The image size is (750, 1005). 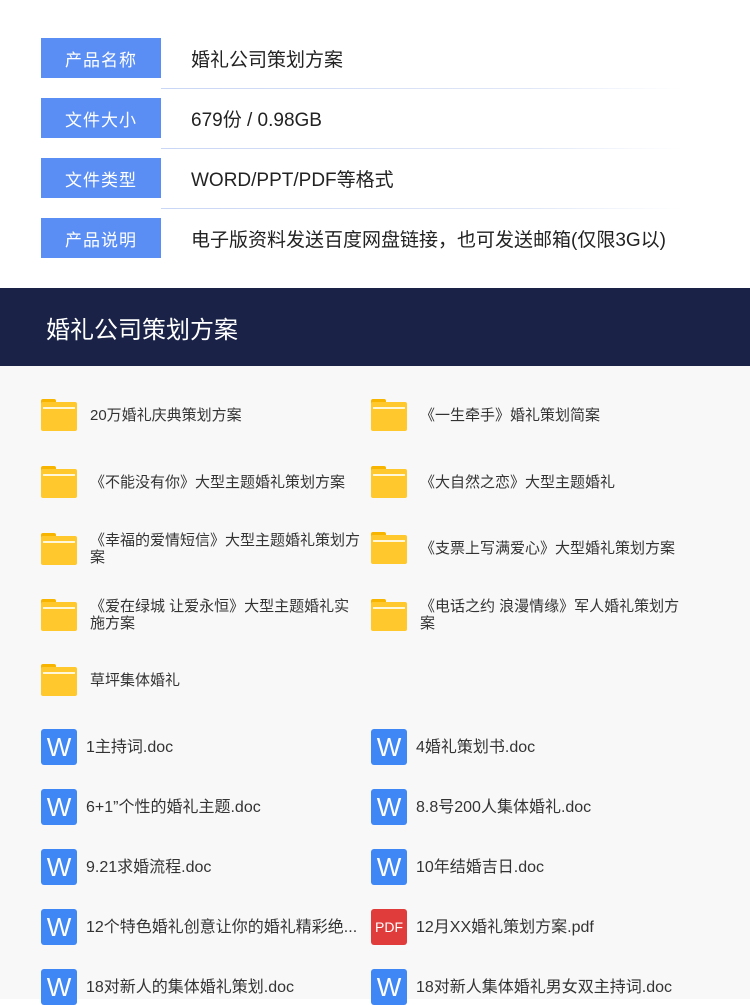 I want to click on info-row-size: 文件大小 679份 / 0.98GB, so click(x=371, y=123).